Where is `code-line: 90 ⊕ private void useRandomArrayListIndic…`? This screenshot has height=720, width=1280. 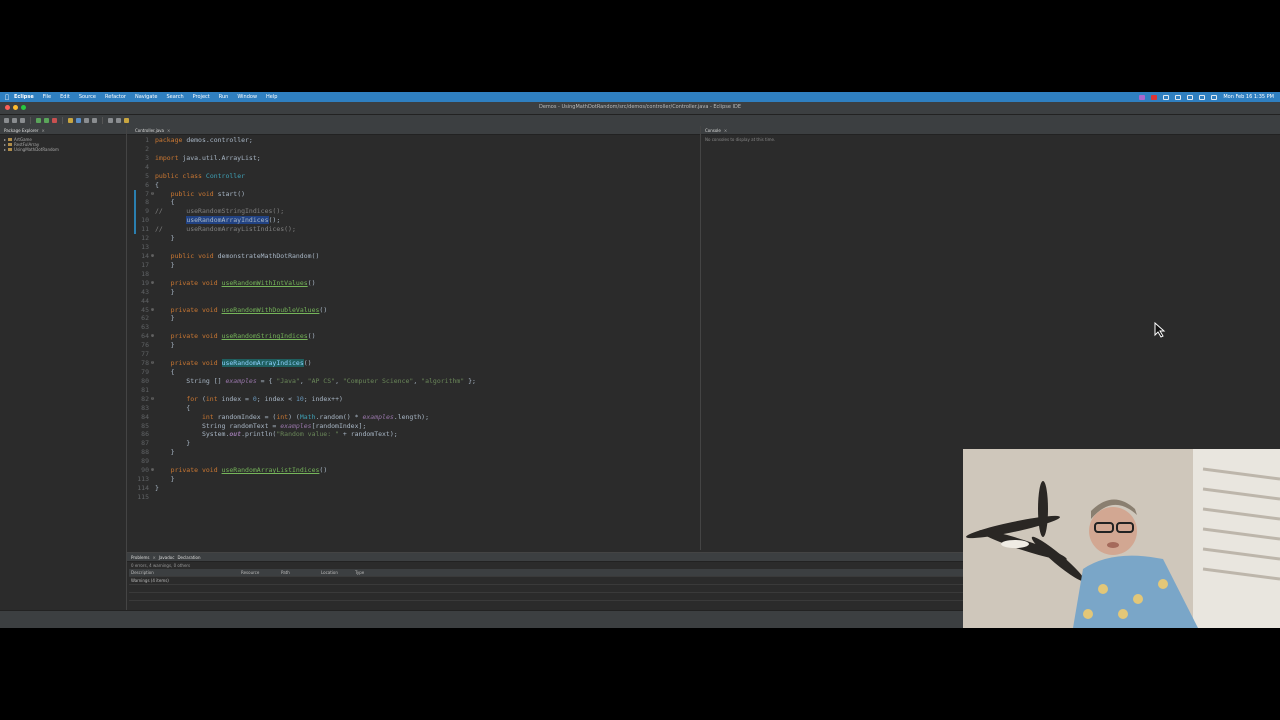
code-line: 90 ⊕ private void useRandomArrayListIndic… is located at coordinates (304, 470).